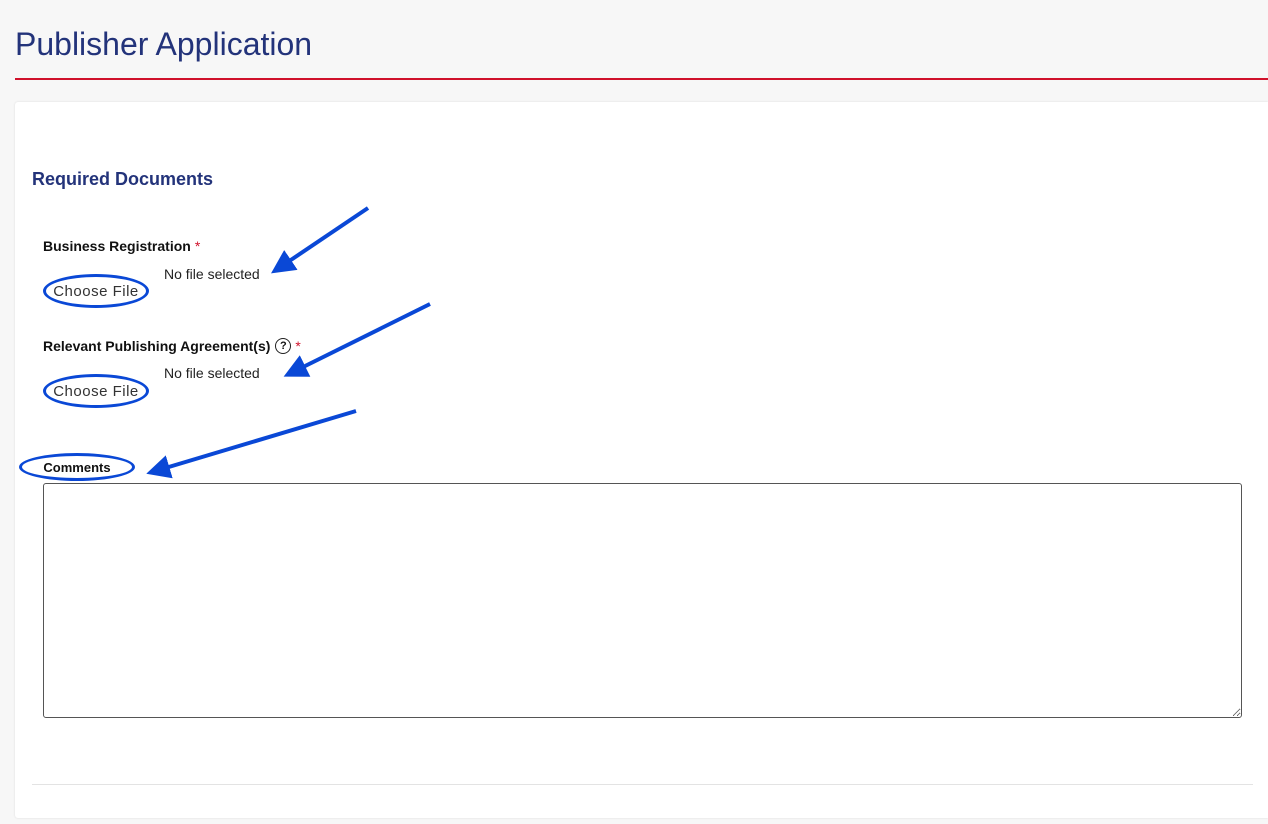  What do you see at coordinates (642, 784) in the screenshot?
I see `divider` at bounding box center [642, 784].